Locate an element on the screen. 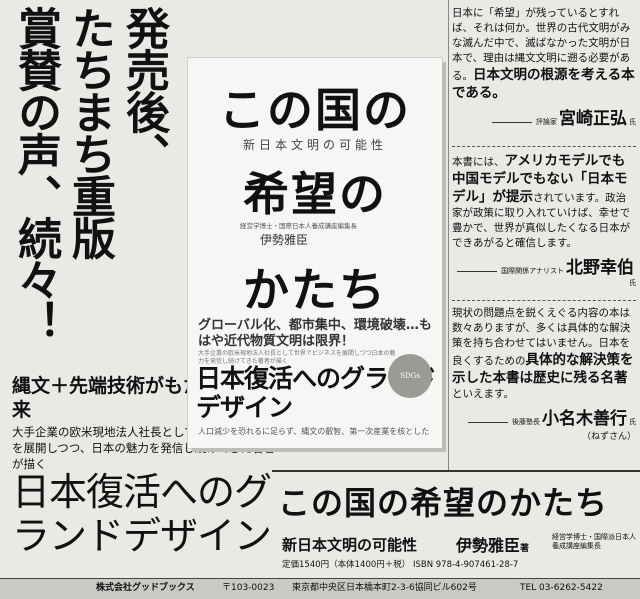 The width and height of the screenshot is (640, 599). slogan: 日本復活へのグランドデザイン is located at coordinates (142, 514).